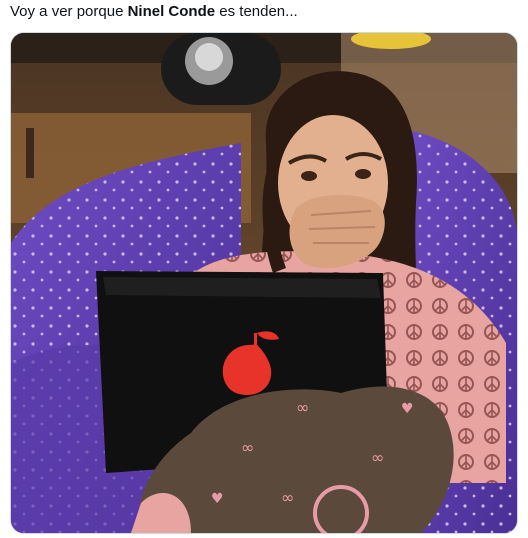 The width and height of the screenshot is (528, 538). I want to click on tweet-text-prefix: Voy a ver porque, so click(69, 11).